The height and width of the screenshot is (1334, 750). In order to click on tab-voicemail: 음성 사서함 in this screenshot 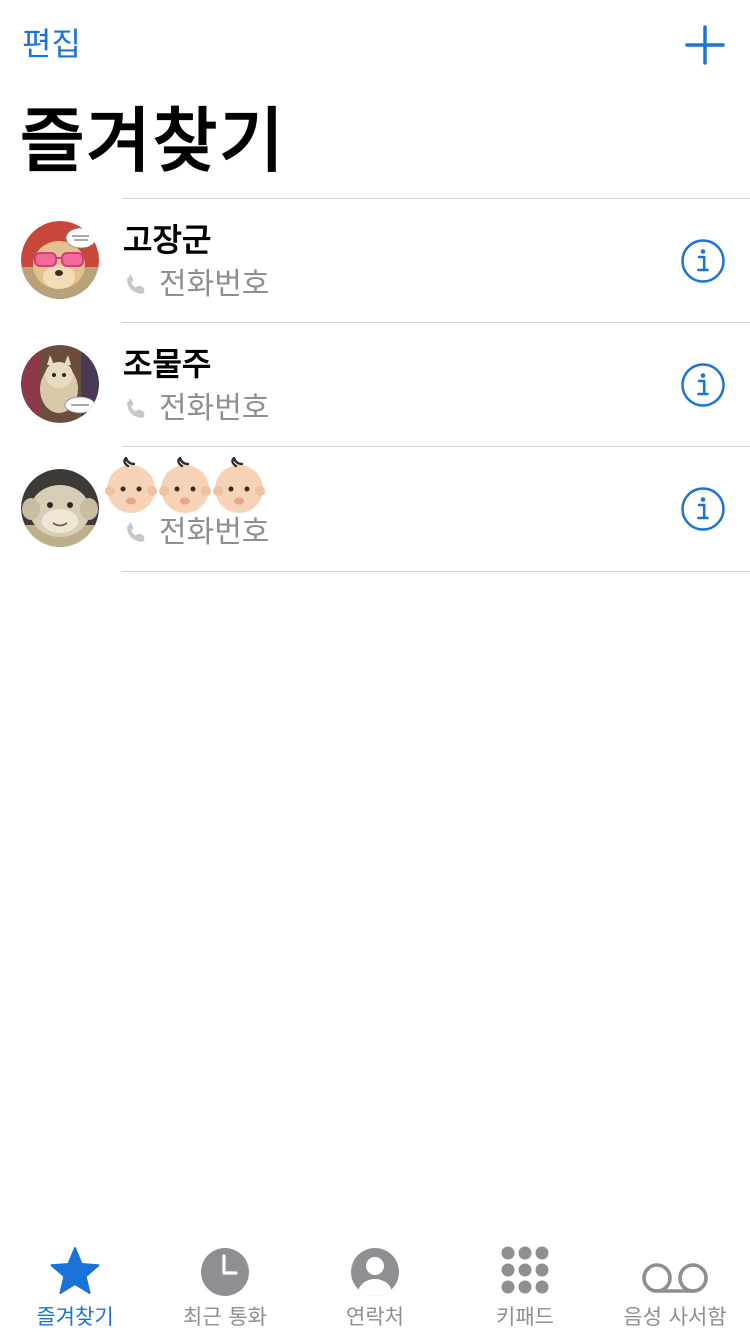, I will do `click(675, 1285)`.